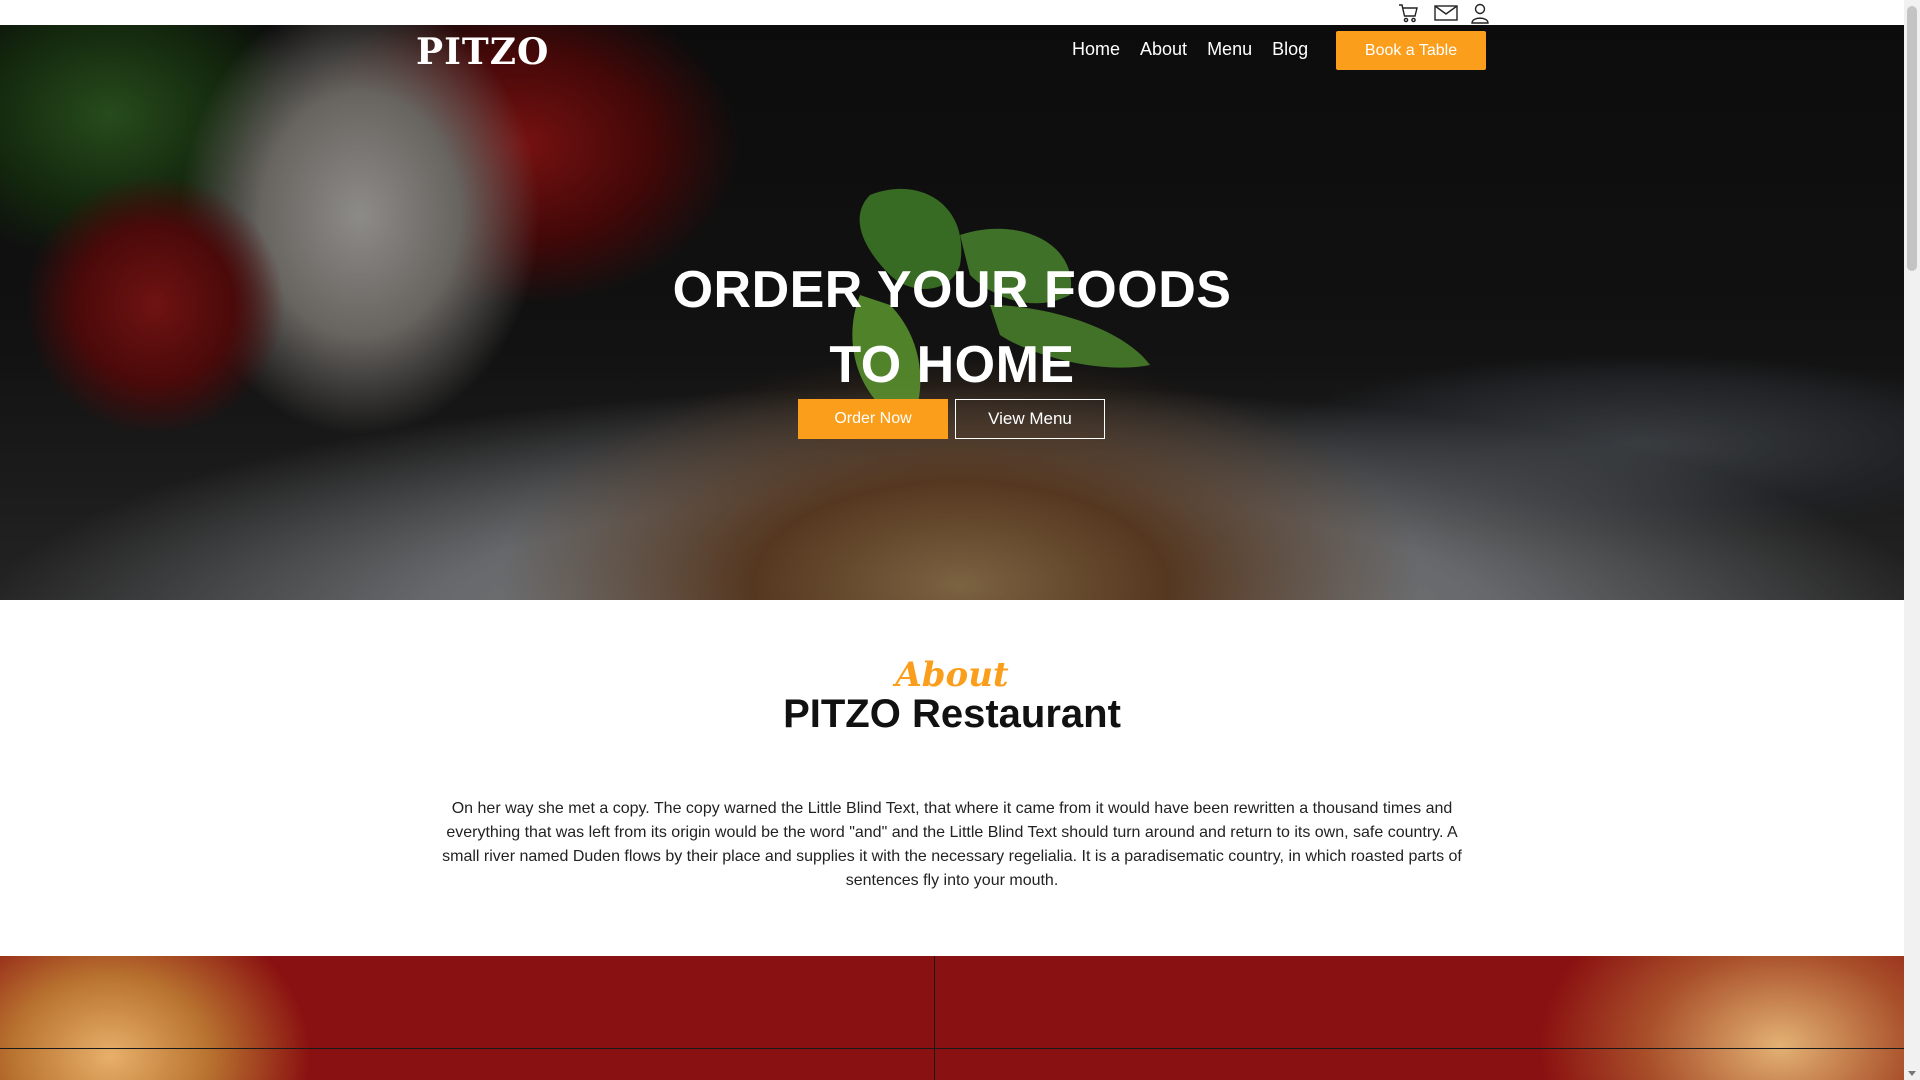  I want to click on view-menu-button: View Menu, so click(1030, 419).